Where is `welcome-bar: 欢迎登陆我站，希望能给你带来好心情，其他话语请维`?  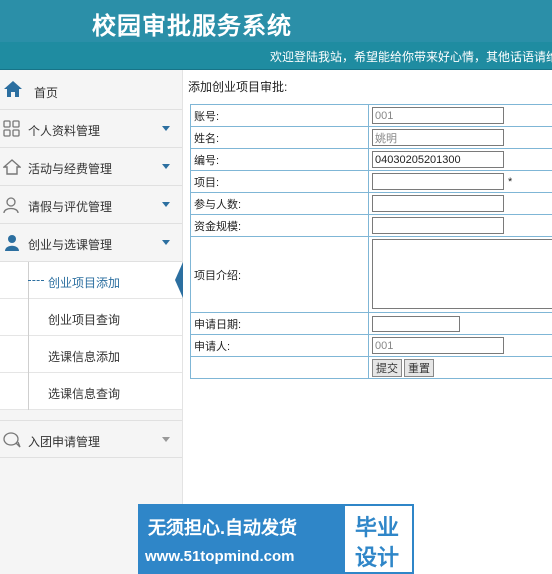 welcome-bar: 欢迎登陆我站，希望能给你带来好心情，其他话语请维 is located at coordinates (276, 56).